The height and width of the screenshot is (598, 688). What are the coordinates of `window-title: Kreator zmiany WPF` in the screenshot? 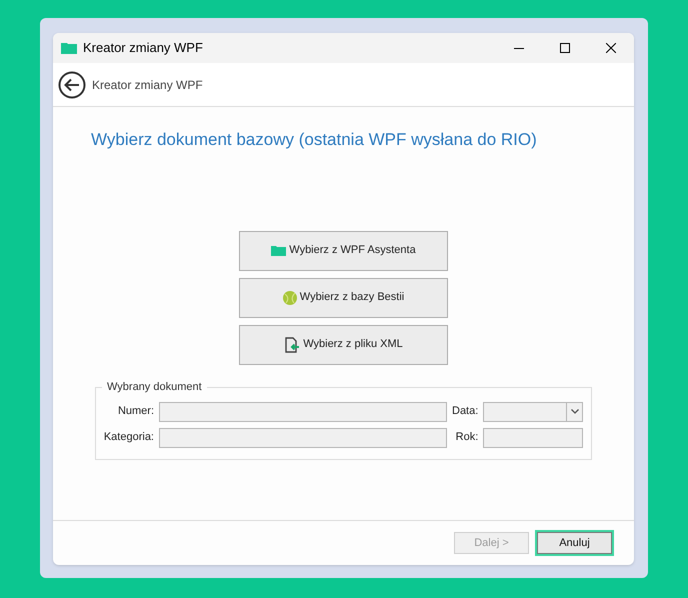 It's located at (143, 48).